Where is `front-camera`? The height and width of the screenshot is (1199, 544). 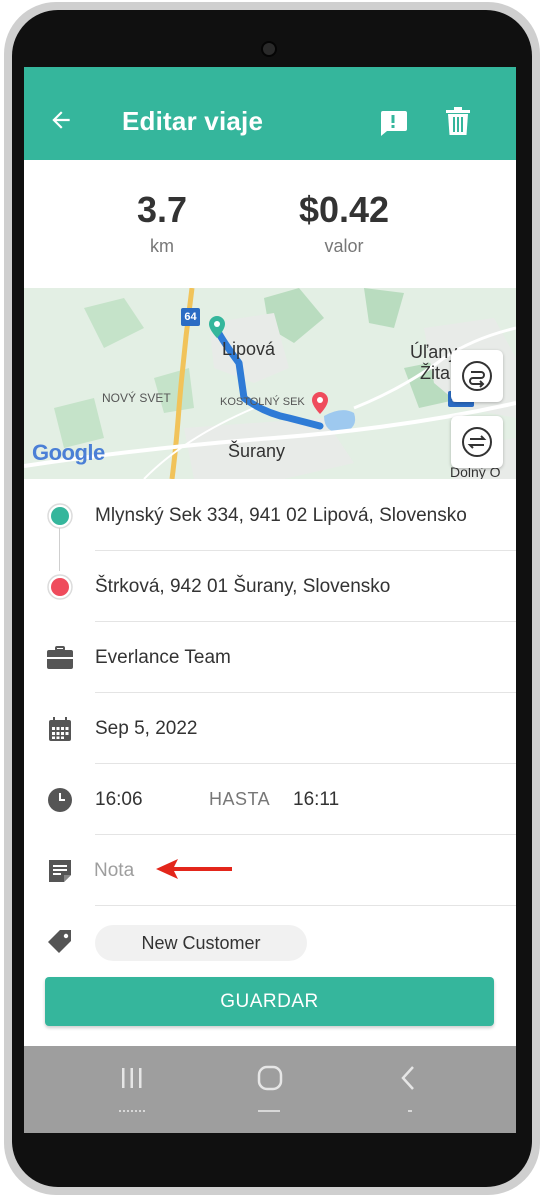 front-camera is located at coordinates (269, 49).